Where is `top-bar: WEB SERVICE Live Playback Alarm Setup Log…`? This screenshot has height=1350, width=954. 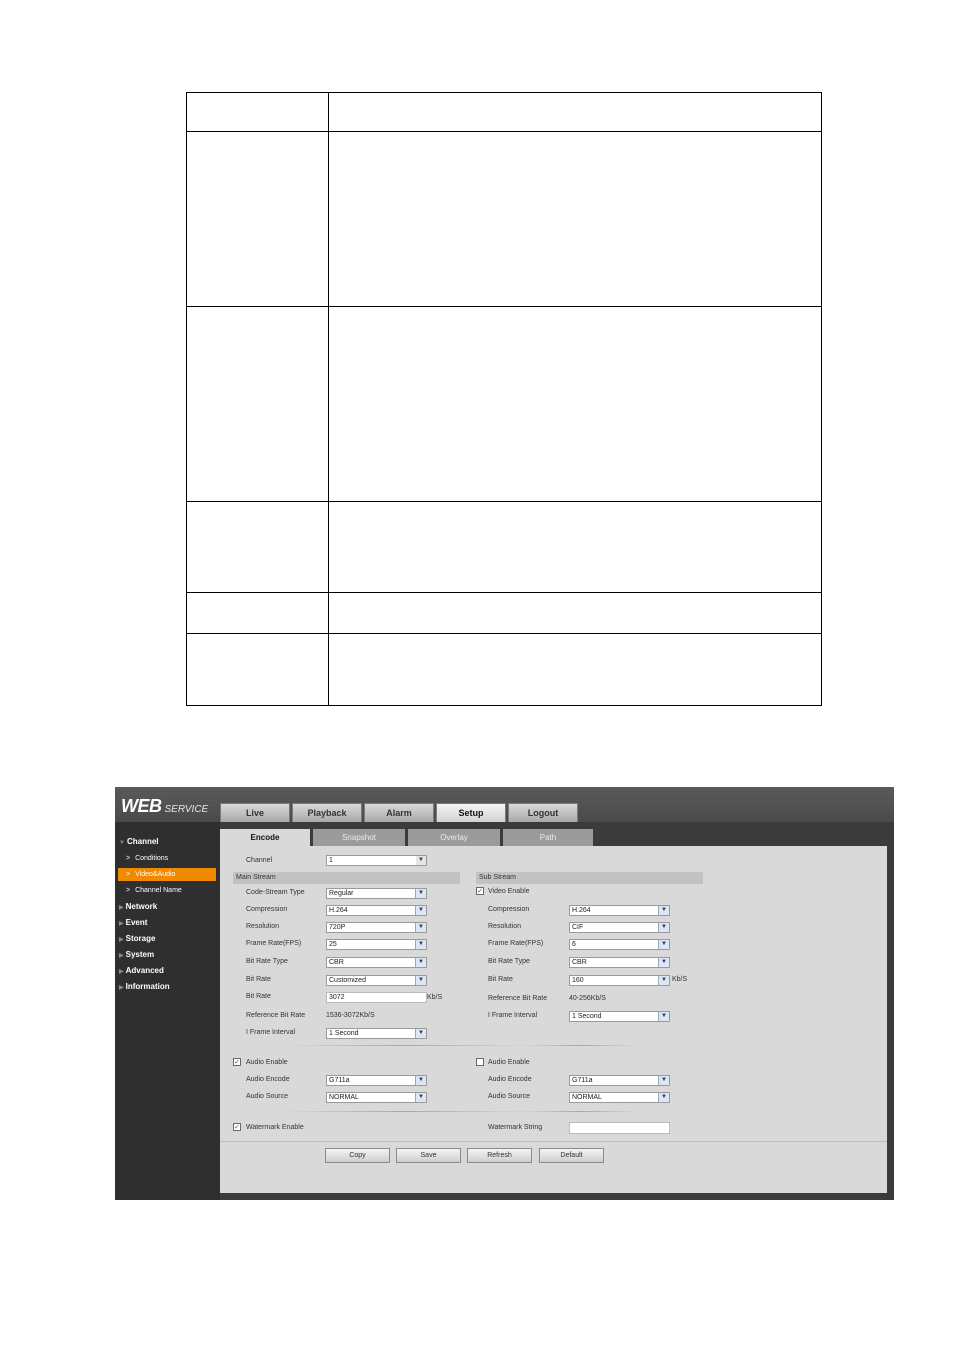
top-bar: WEB SERVICE Live Playback Alarm Setup Log… is located at coordinates (504, 804).